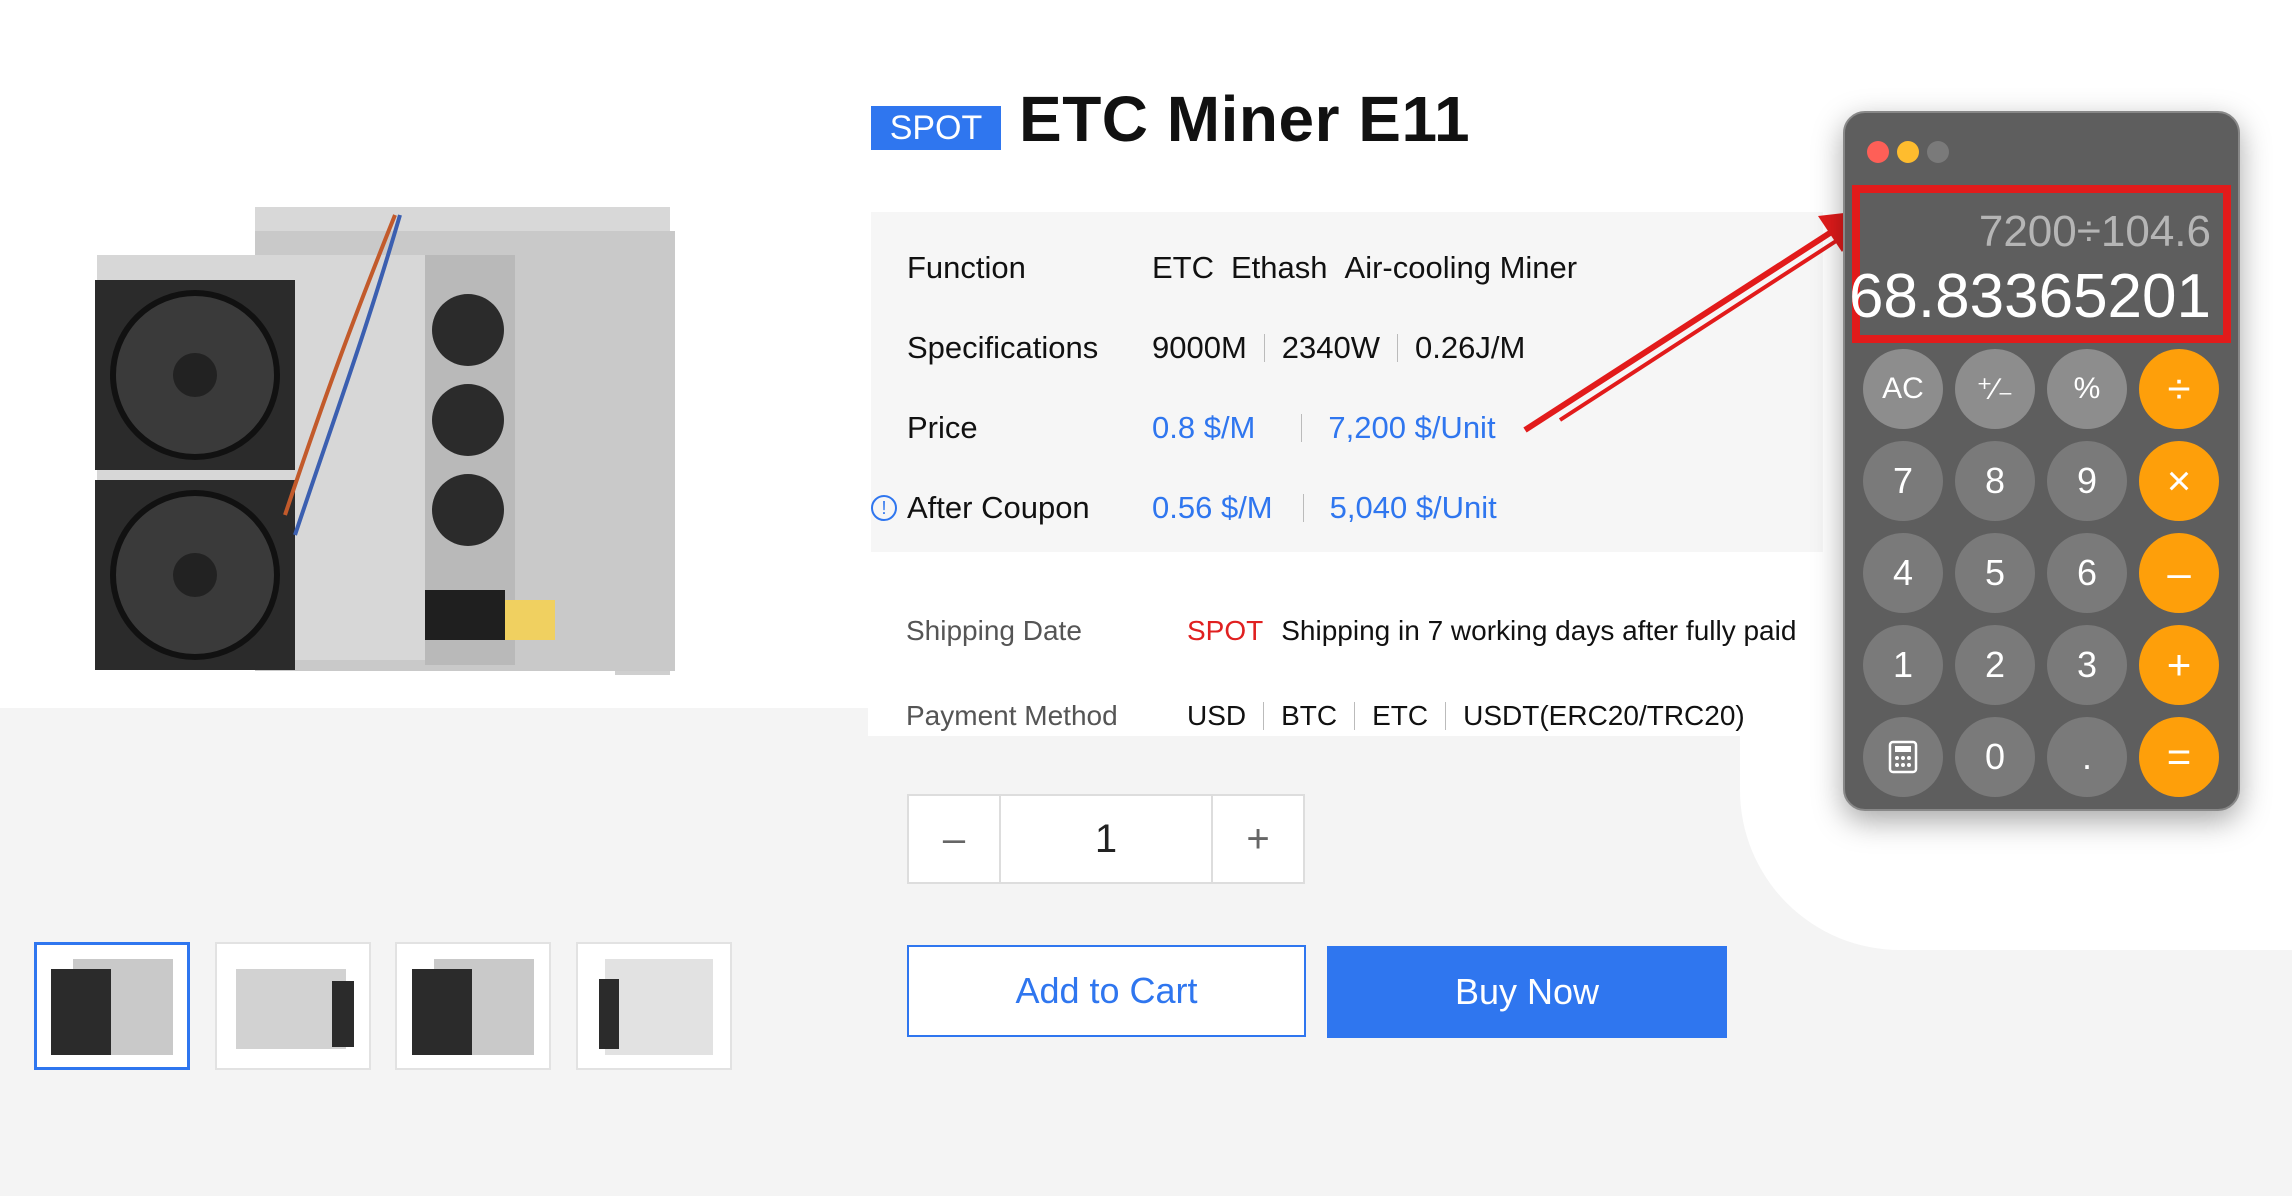 Image resolution: width=2292 pixels, height=1196 pixels. I want to click on key-2: 2, so click(1995, 665).